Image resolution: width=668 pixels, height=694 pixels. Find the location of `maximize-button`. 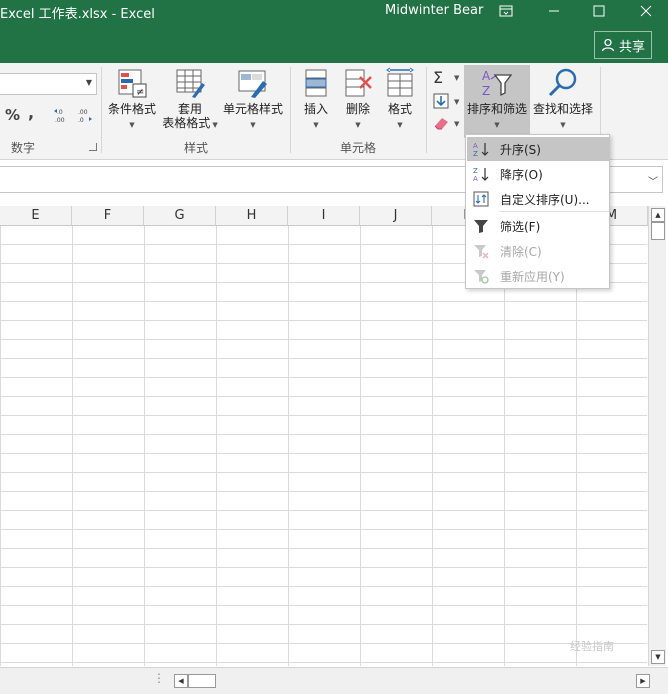

maximize-button is located at coordinates (599, 11).